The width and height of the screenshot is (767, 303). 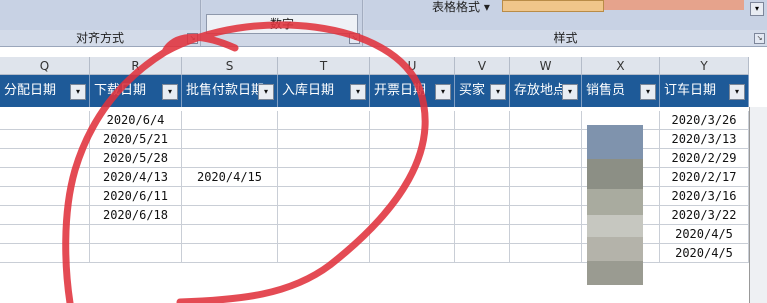 What do you see at coordinates (136, 139) in the screenshot?
I see `cell-r: 2020/5/21` at bounding box center [136, 139].